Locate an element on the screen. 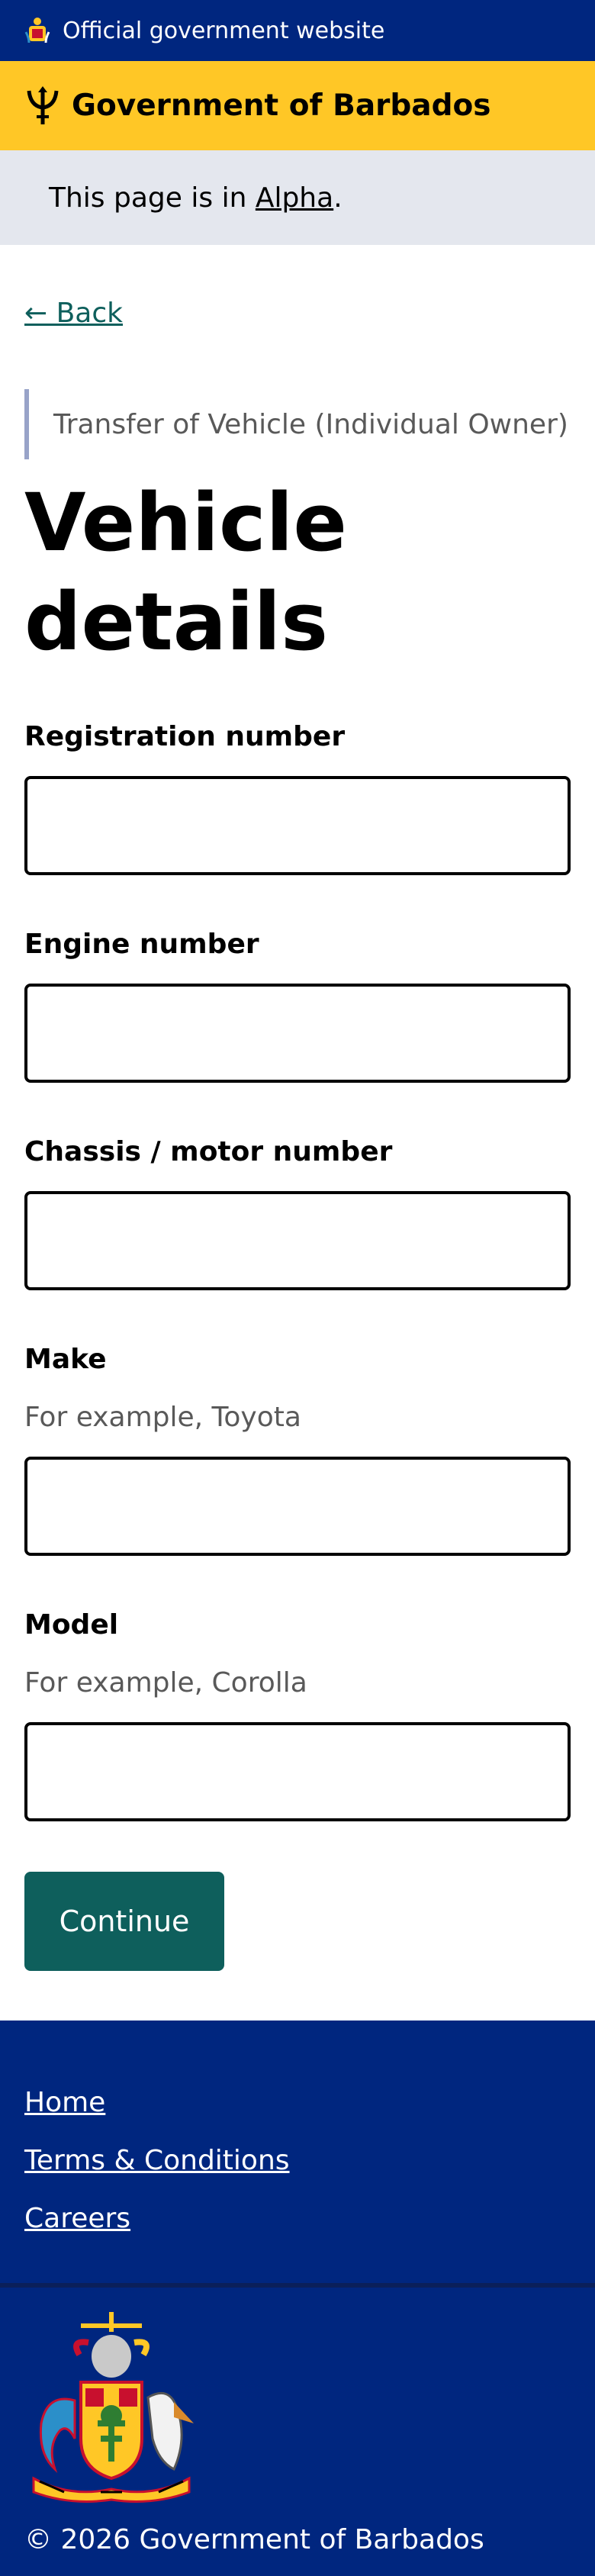 This screenshot has width=595, height=2576. make-label: Make is located at coordinates (65, 1359).